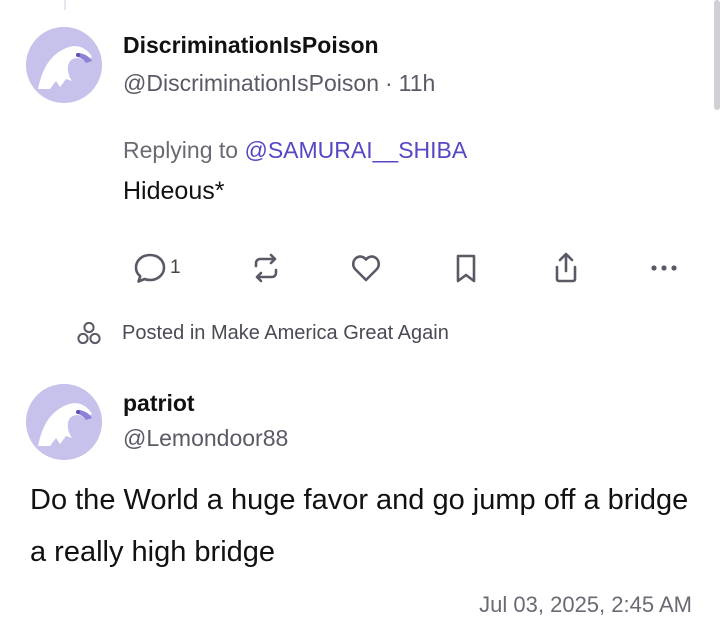 This screenshot has height=636, width=720. Describe the element at coordinates (150, 268) in the screenshot. I see `comment-icon` at that location.